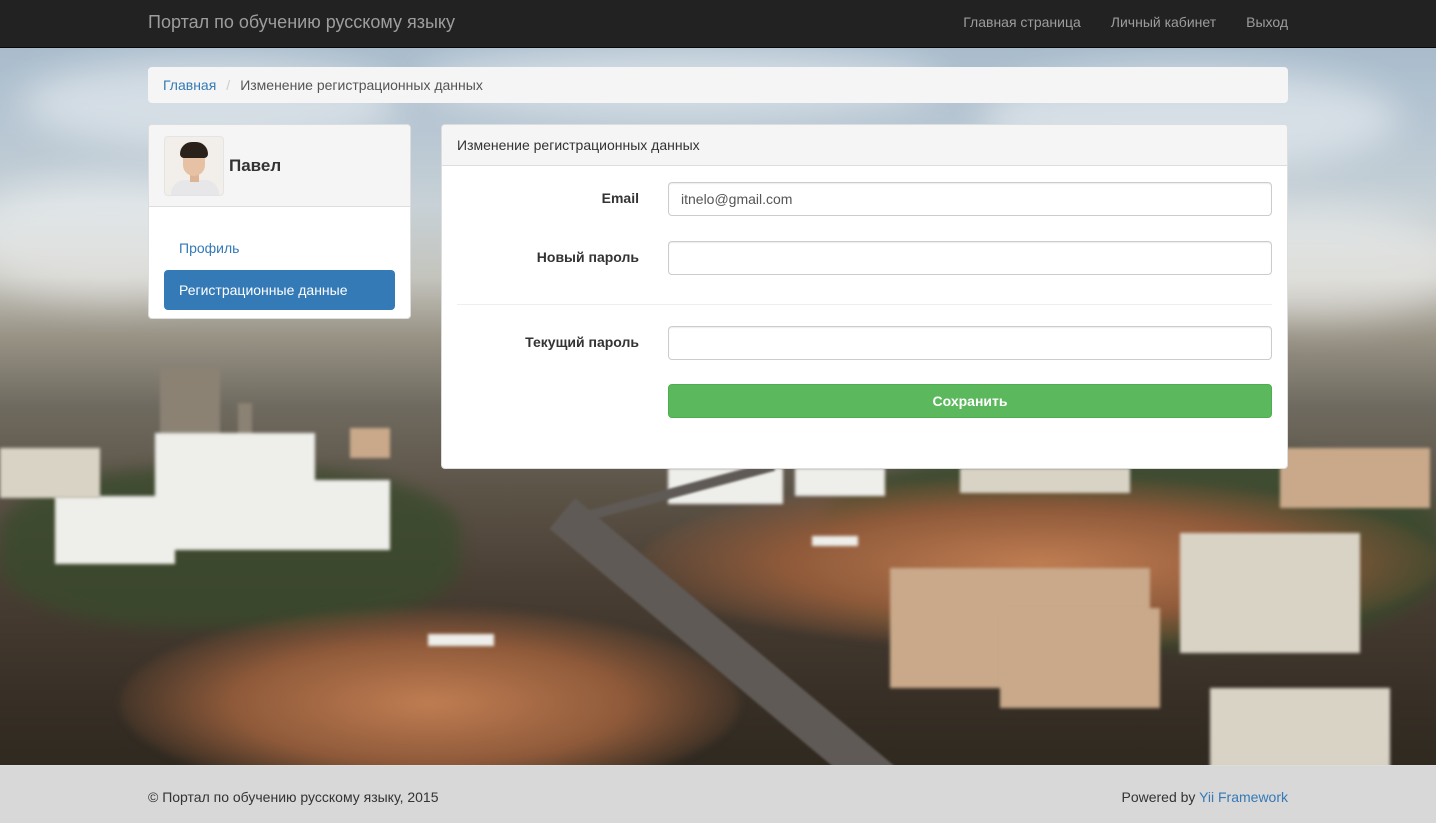 This screenshot has height=823, width=1436. Describe the element at coordinates (970, 258) in the screenshot. I see `new-password-field` at that location.